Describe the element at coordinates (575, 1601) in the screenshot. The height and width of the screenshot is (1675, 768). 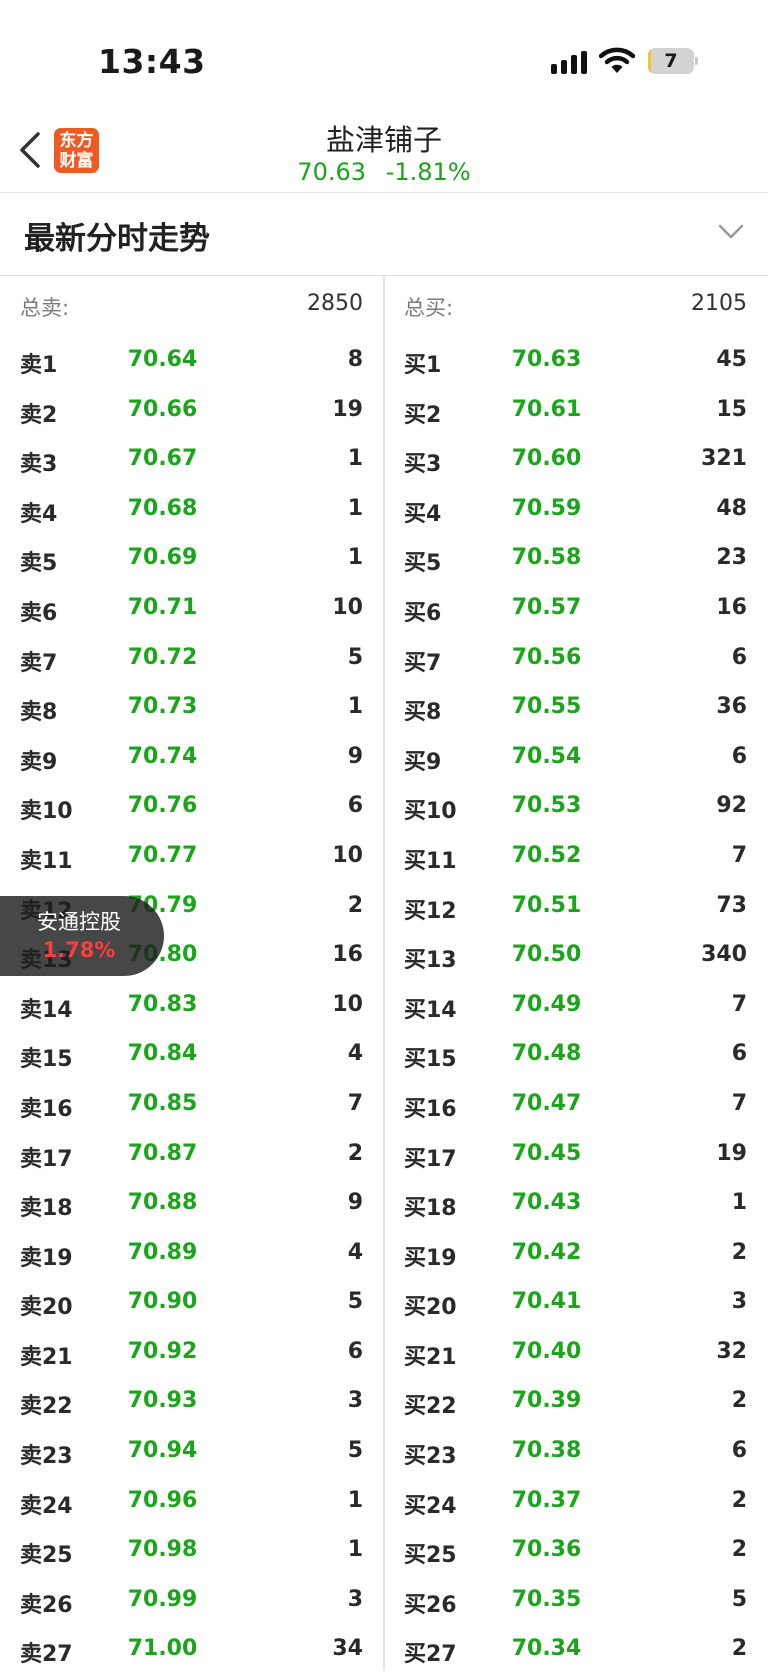
I see `buy-level-row: 买26 70.35 5` at that location.